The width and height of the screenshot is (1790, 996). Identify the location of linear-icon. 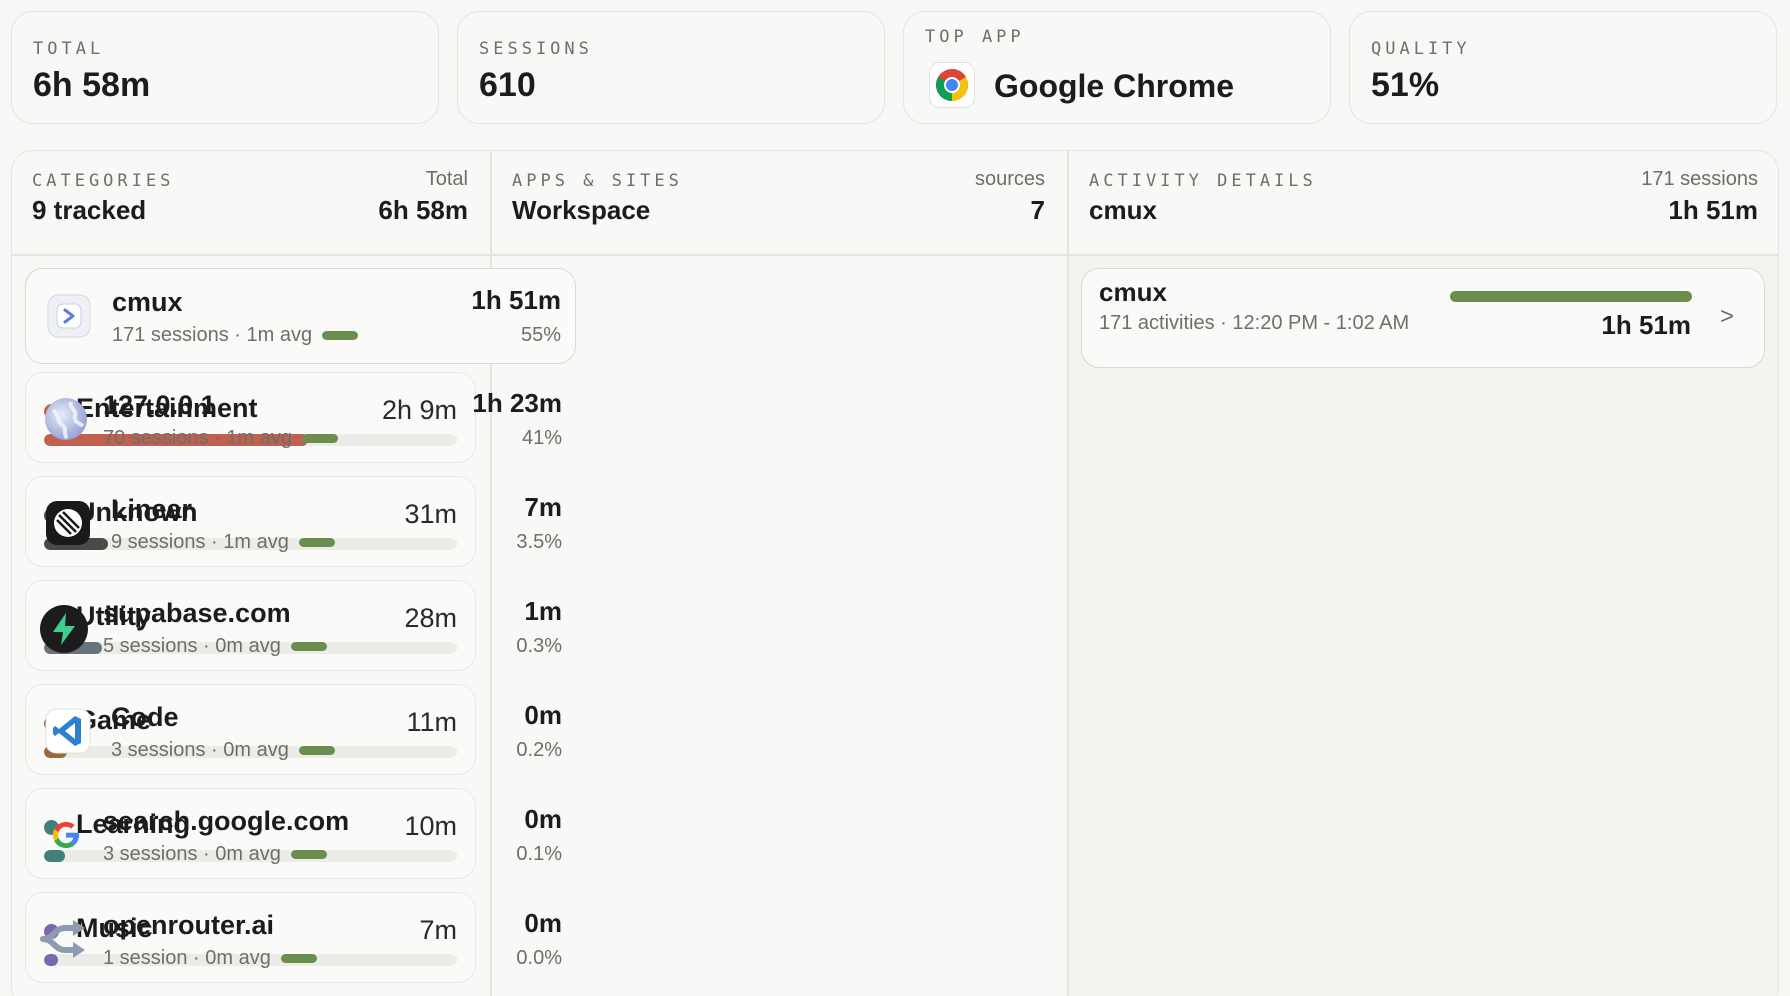
(68, 523).